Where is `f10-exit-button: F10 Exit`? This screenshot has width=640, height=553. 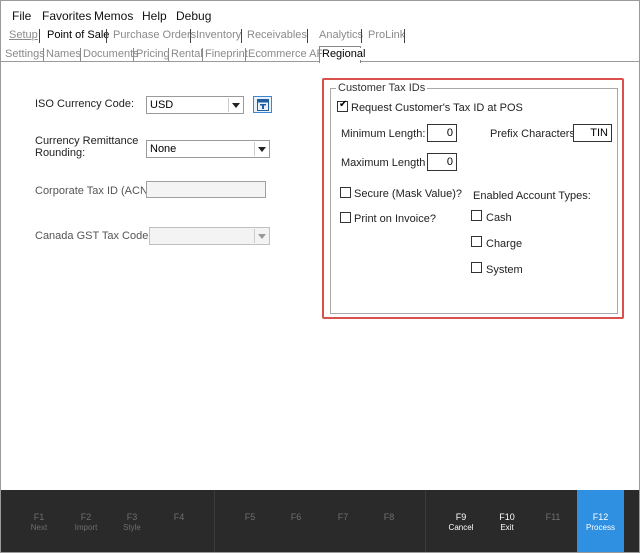 f10-exit-button: F10 Exit is located at coordinates (507, 521).